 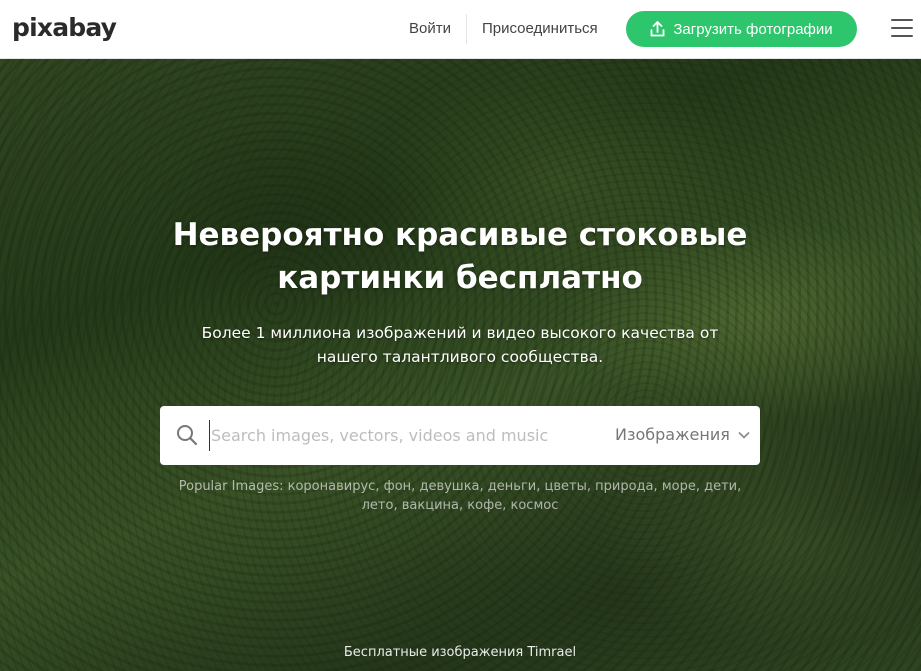 I want to click on upload-button-label: Загрузить фотографии, so click(x=753, y=29).